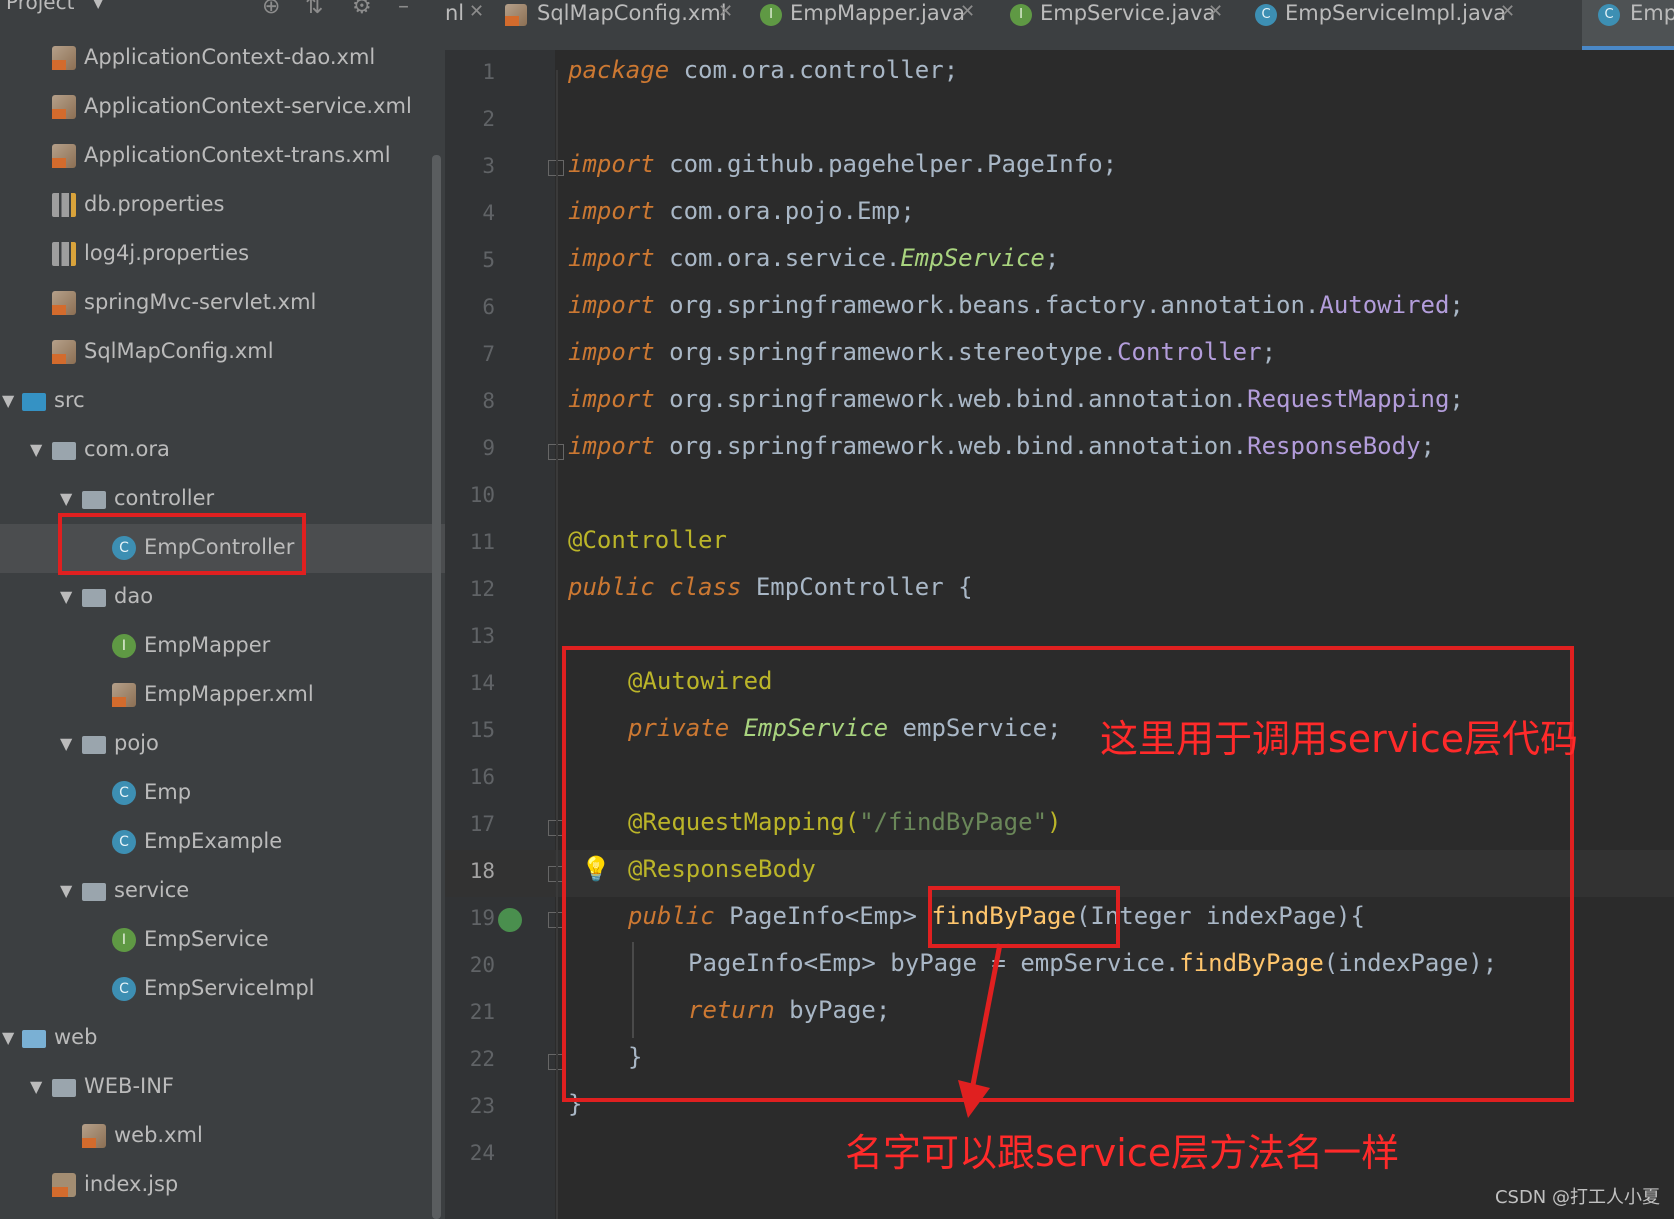  What do you see at coordinates (131, 1184) in the screenshot?
I see `tree-item-label: index.jsp` at bounding box center [131, 1184].